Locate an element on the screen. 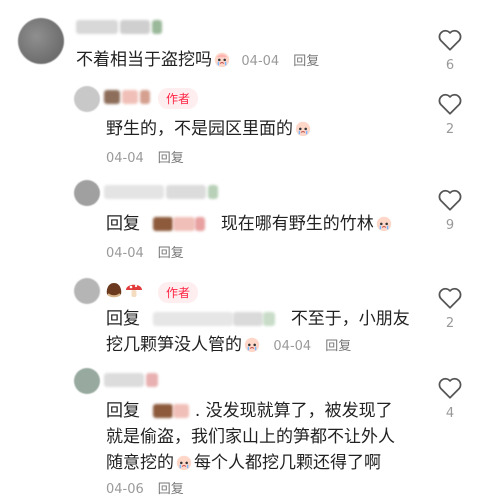 Image resolution: width=481 pixels, height=500 pixels. chestnut-icon is located at coordinates (114, 293).